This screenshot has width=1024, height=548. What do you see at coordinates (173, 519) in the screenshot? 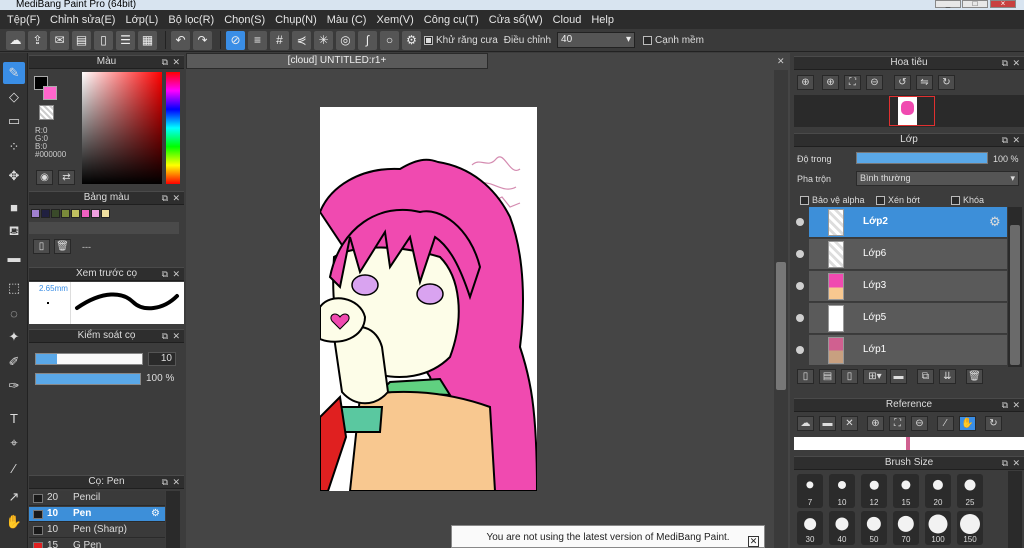
I see `brush-list-scrollbar` at bounding box center [173, 519].